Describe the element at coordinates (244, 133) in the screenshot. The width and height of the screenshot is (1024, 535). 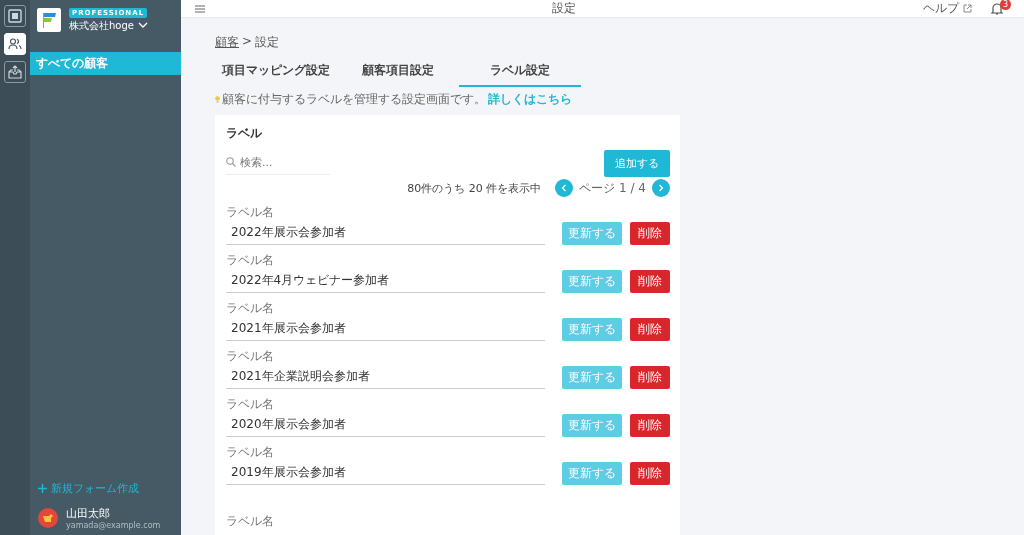
I see `card-title: ラベル` at that location.